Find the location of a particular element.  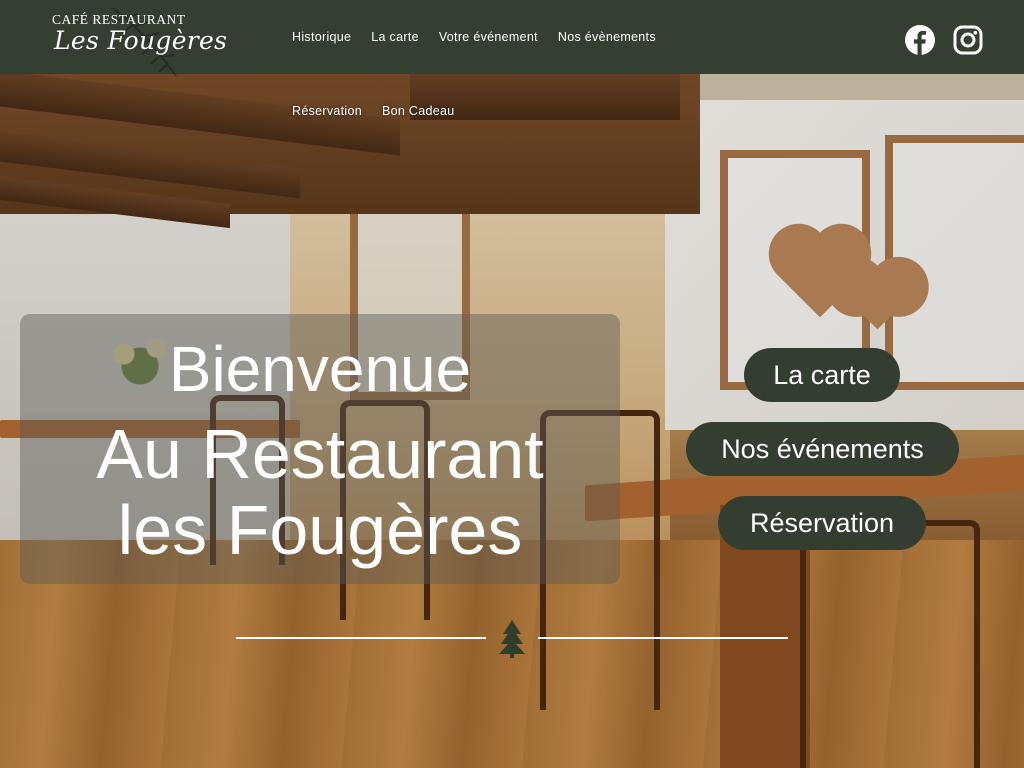

logo: CAFÉ RESTAURANT Les Fougères is located at coordinates (139, 42).